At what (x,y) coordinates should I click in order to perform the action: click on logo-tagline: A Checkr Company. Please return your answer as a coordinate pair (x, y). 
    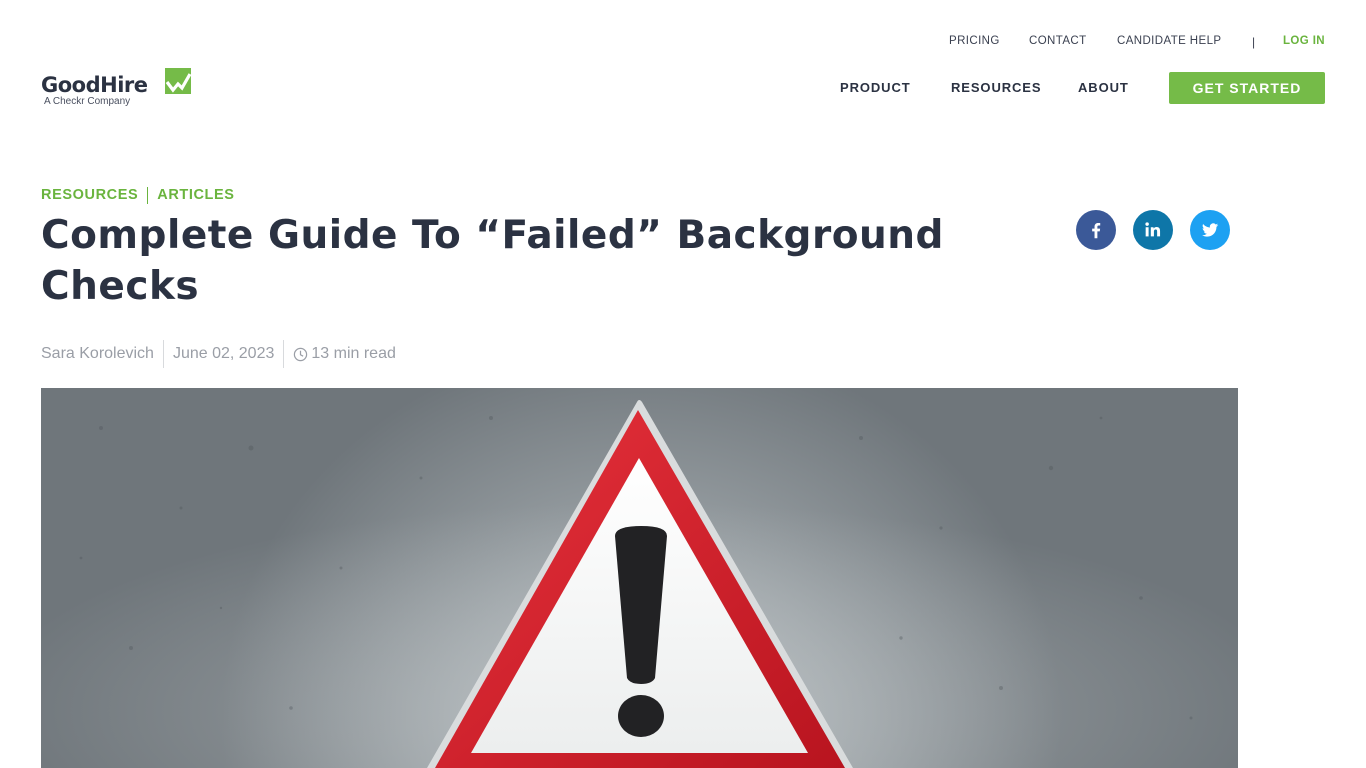
    Looking at the image, I should click on (87, 101).